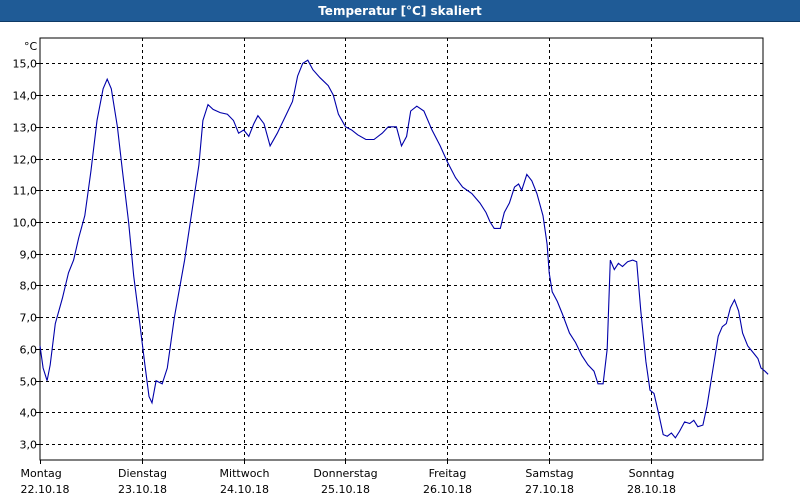 The height and width of the screenshot is (504, 800). Describe the element at coordinates (345, 473) in the screenshot. I see `x-tick-day-label: Donnerstag` at that location.